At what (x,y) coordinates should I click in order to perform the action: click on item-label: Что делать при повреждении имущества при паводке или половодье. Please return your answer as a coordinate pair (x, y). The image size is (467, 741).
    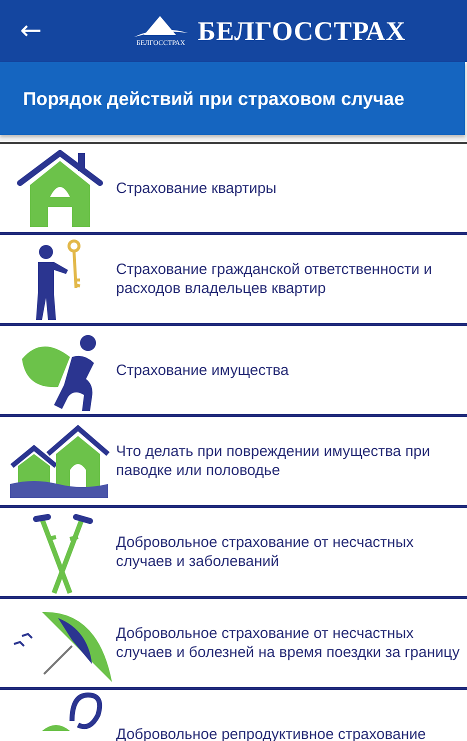
    Looking at the image, I should click on (273, 461).